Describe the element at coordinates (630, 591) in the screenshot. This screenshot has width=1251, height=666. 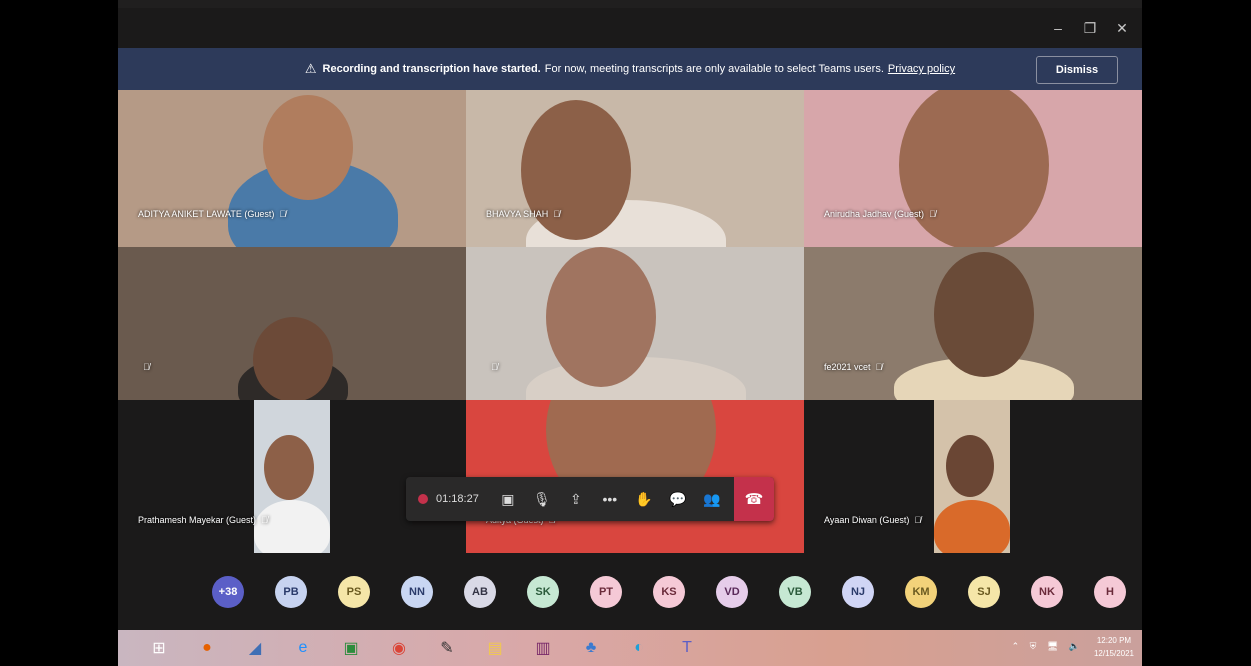
I see `participant-roster: +38 PB PS NN AB SK PT KS VD VB NJ KM SJ NK H` at that location.